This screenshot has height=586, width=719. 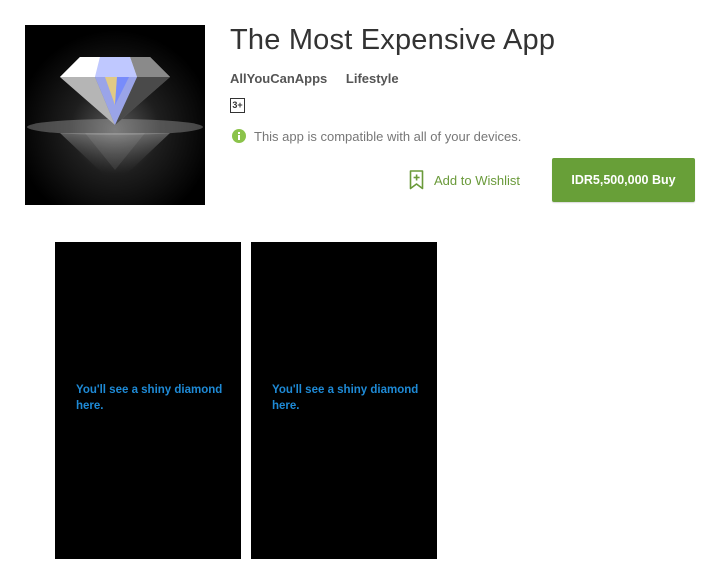 I want to click on info-icon, so click(x=239, y=136).